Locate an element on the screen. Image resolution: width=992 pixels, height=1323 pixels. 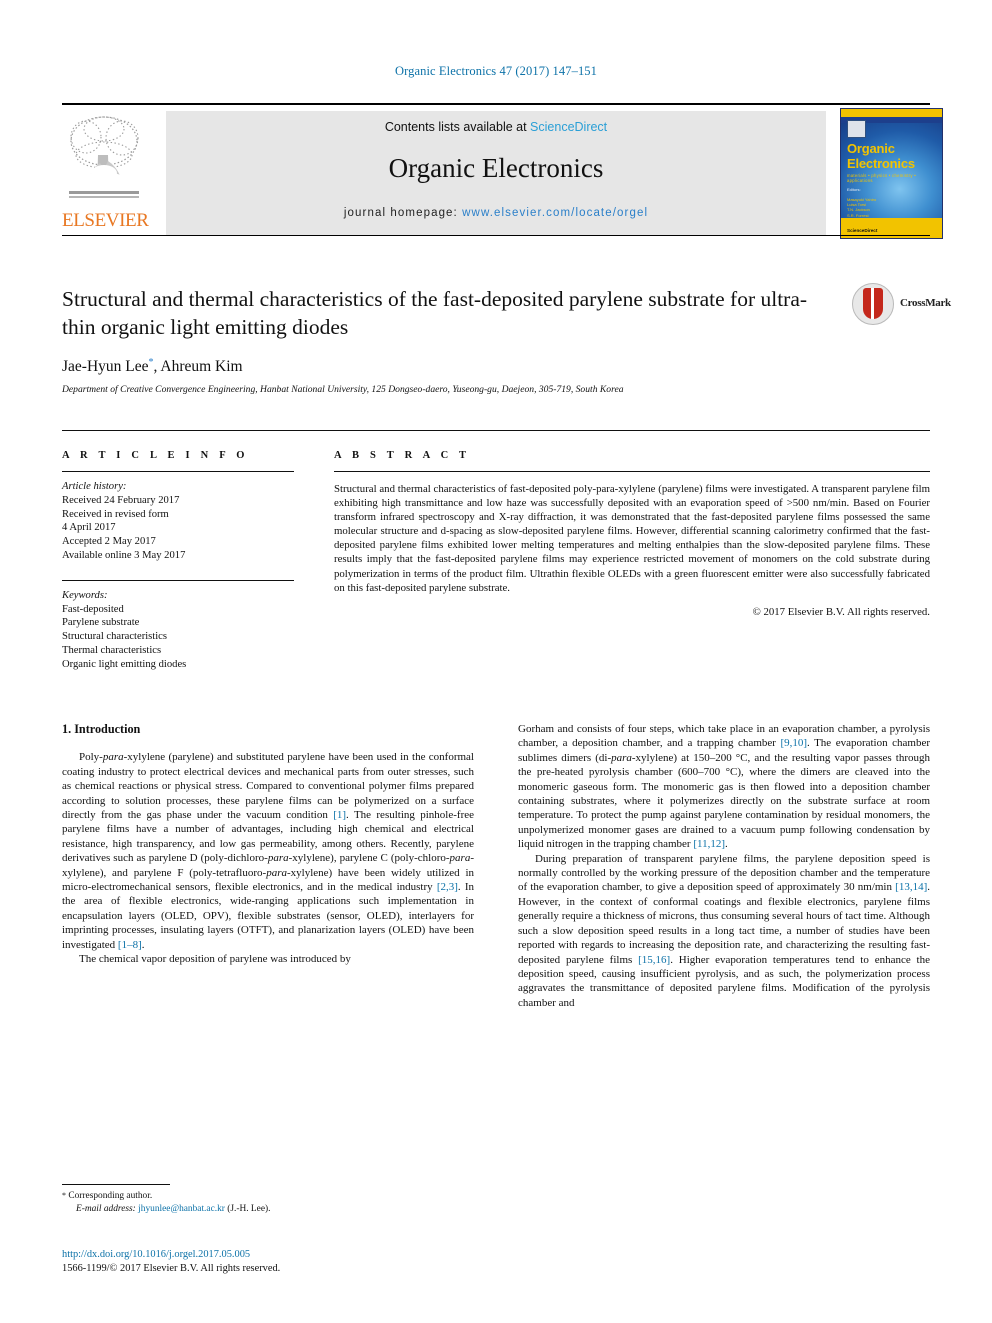
crossmark-label: CrossMark is located at coordinates (925, 303).